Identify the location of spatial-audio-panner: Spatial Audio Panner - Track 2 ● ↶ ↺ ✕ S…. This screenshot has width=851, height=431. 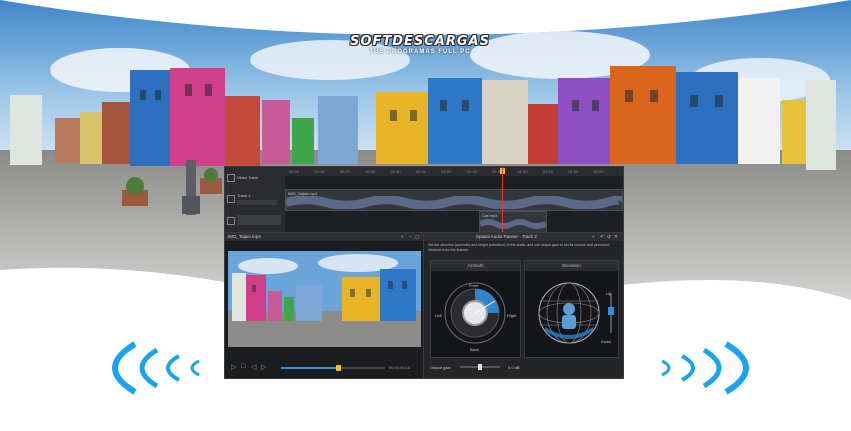
(523, 305).